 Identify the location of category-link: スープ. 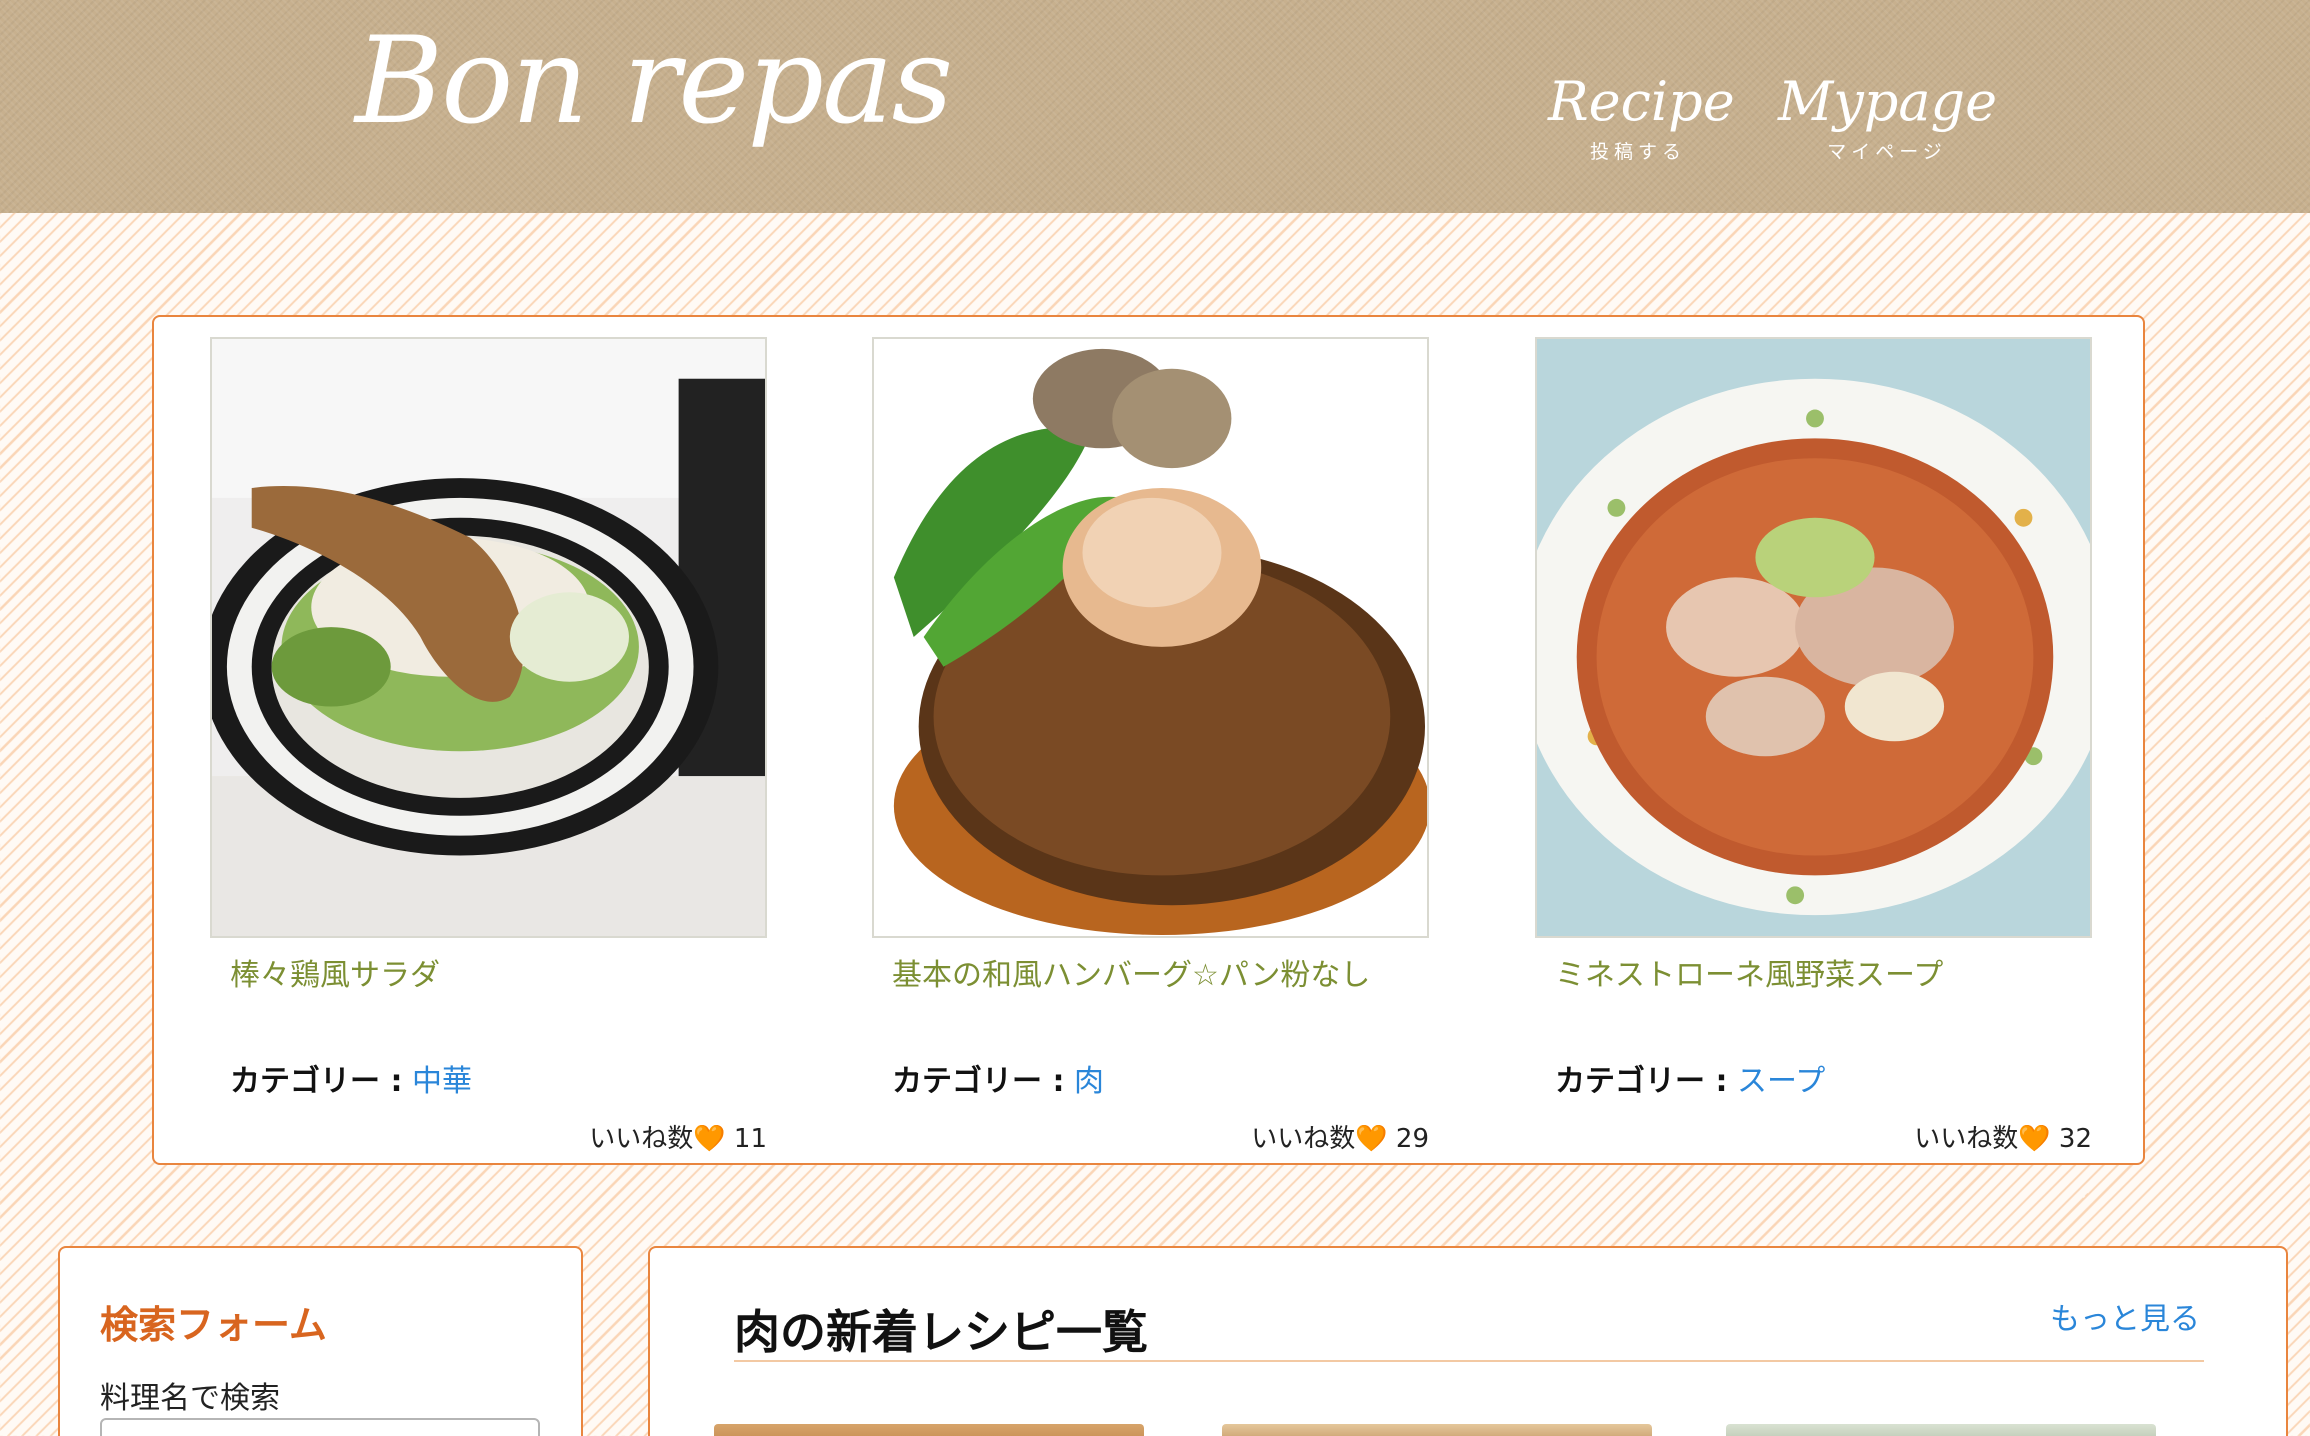
(1781, 1081).